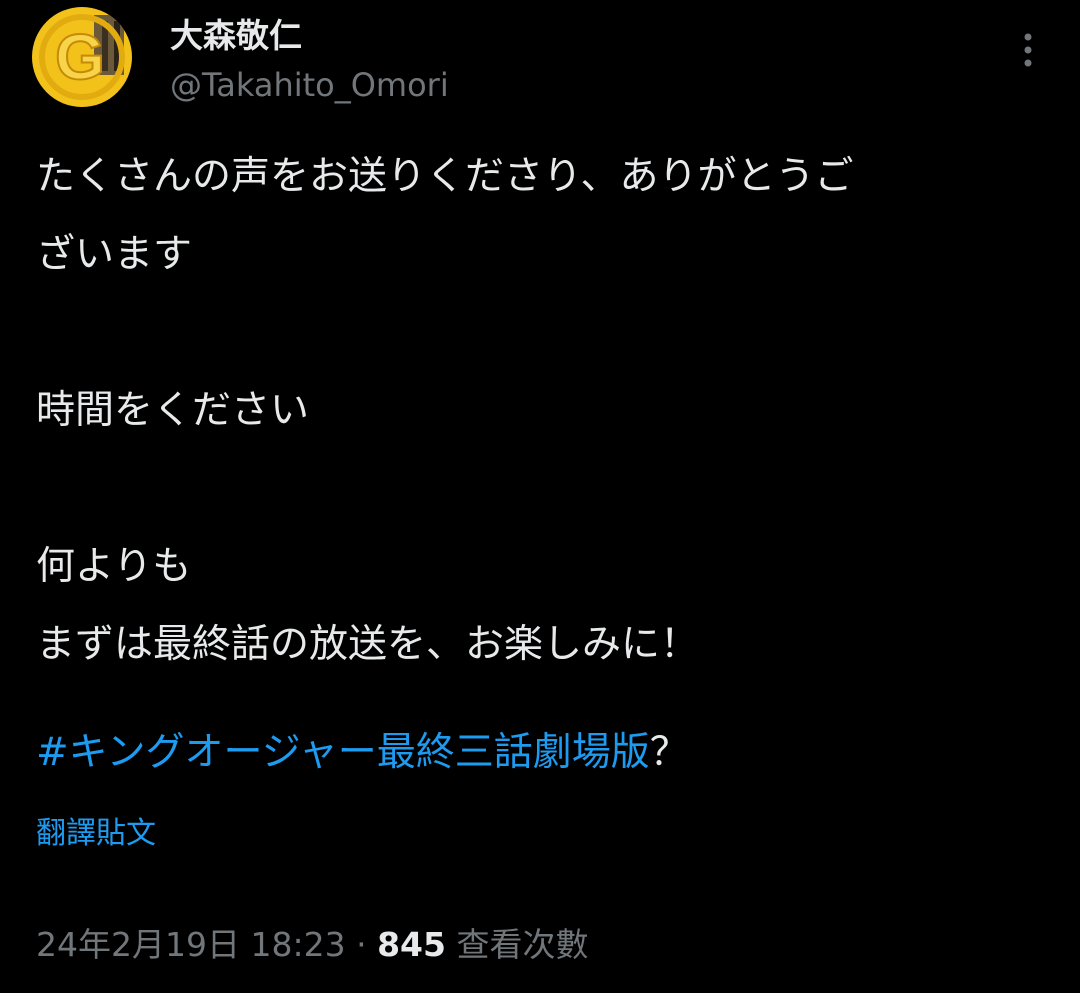  I want to click on more-options-button, so click(1028, 50).